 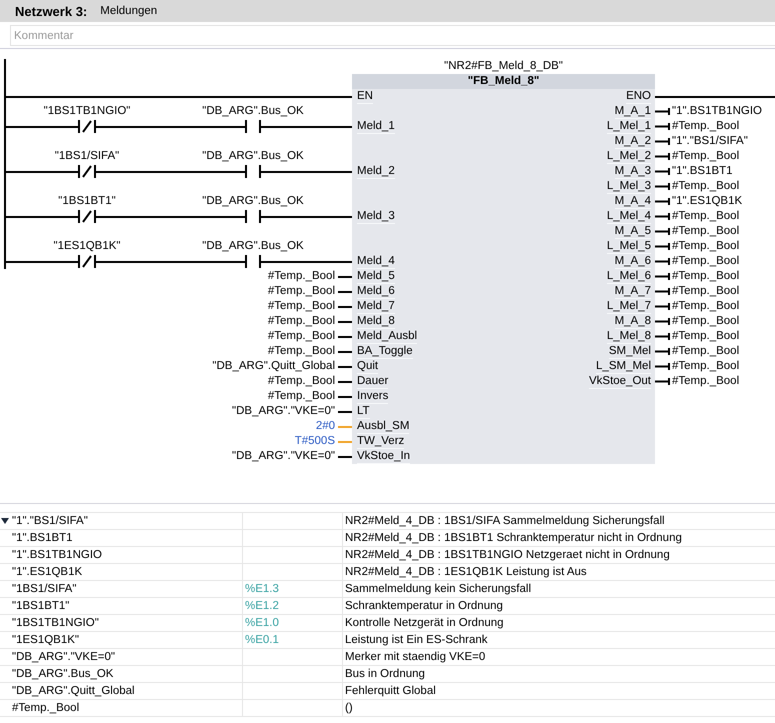 What do you see at coordinates (126, 572) in the screenshot?
I see `table-cell: "1".ES1QB1K` at bounding box center [126, 572].